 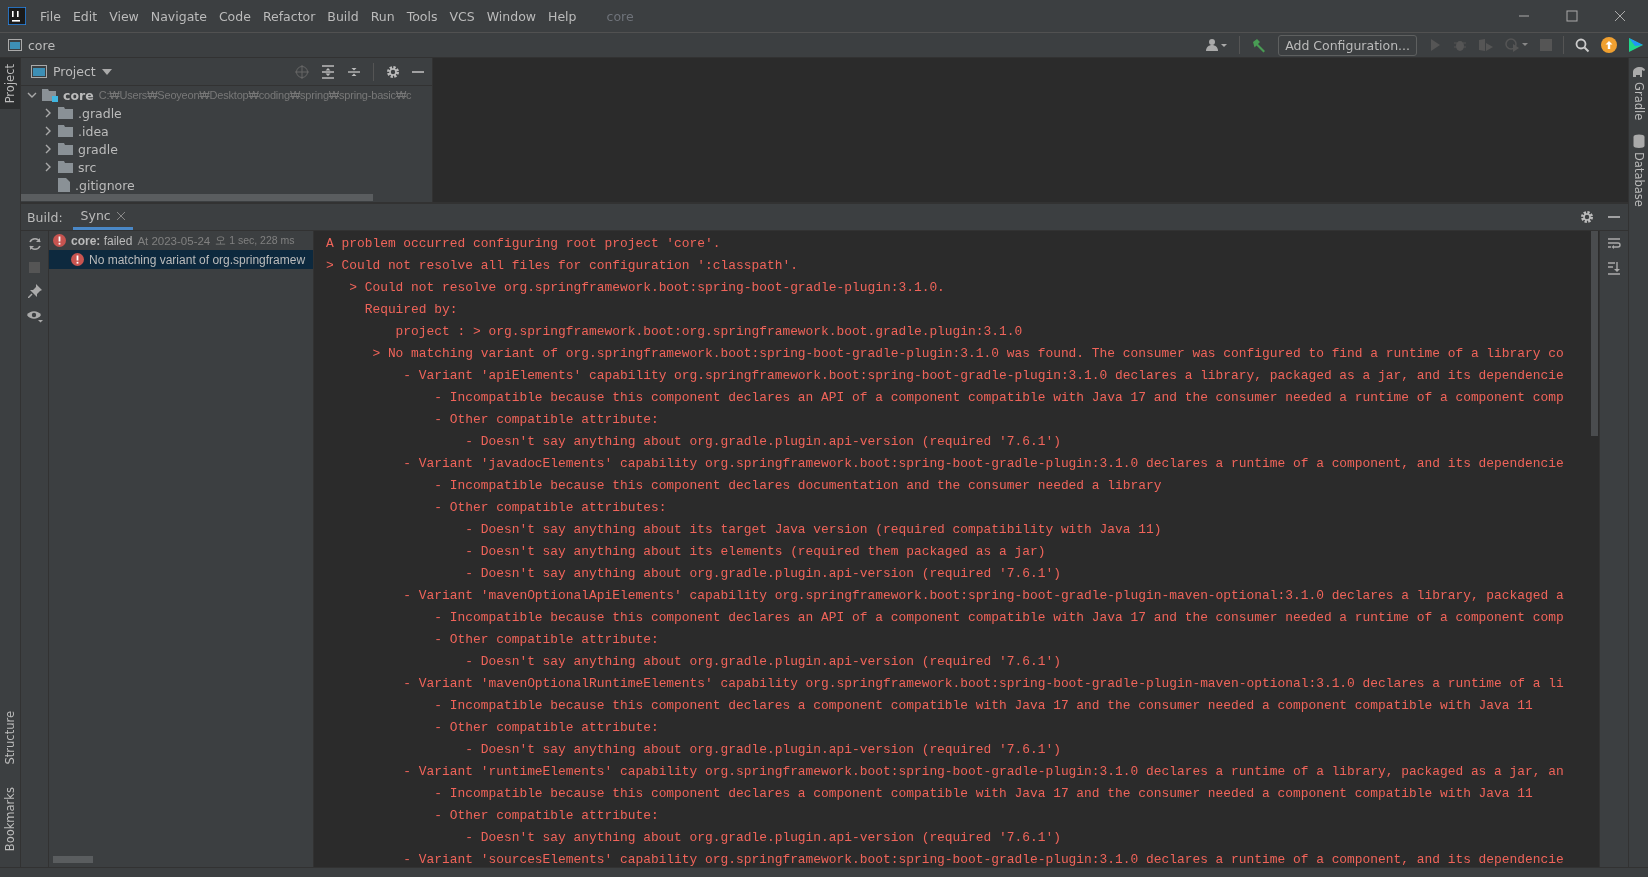 I want to click on tool-window-tab: Database, so click(x=1638, y=171).